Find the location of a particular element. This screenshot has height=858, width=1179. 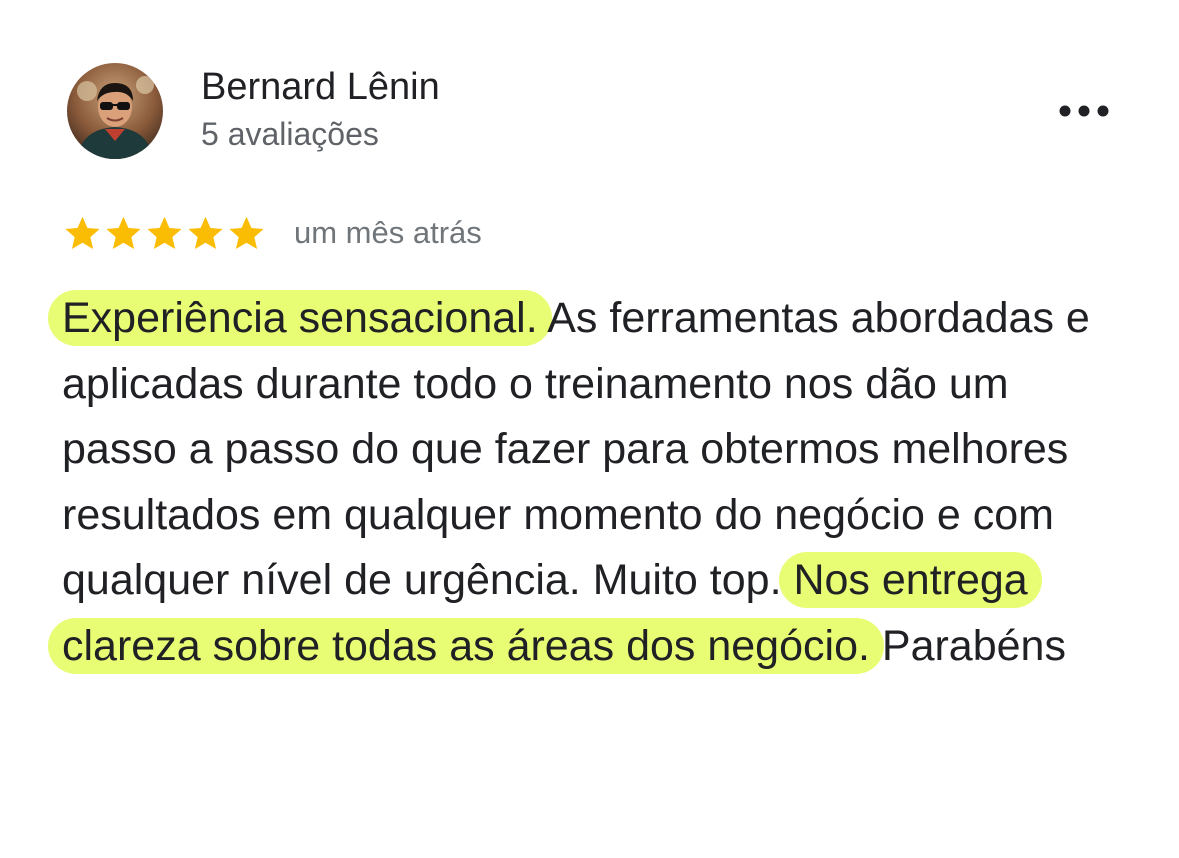

more-options-button is located at coordinates (1084, 111).